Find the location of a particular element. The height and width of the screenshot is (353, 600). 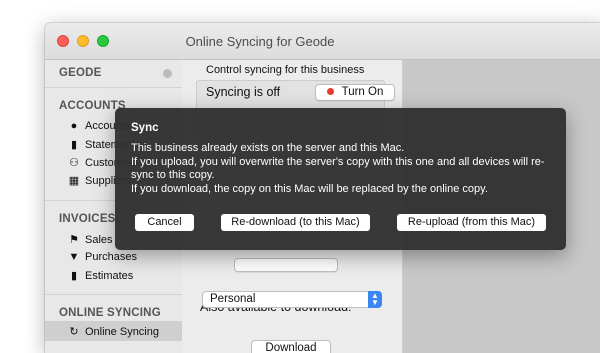

sidebar-item-label: Online Syncing is located at coordinates (122, 332).